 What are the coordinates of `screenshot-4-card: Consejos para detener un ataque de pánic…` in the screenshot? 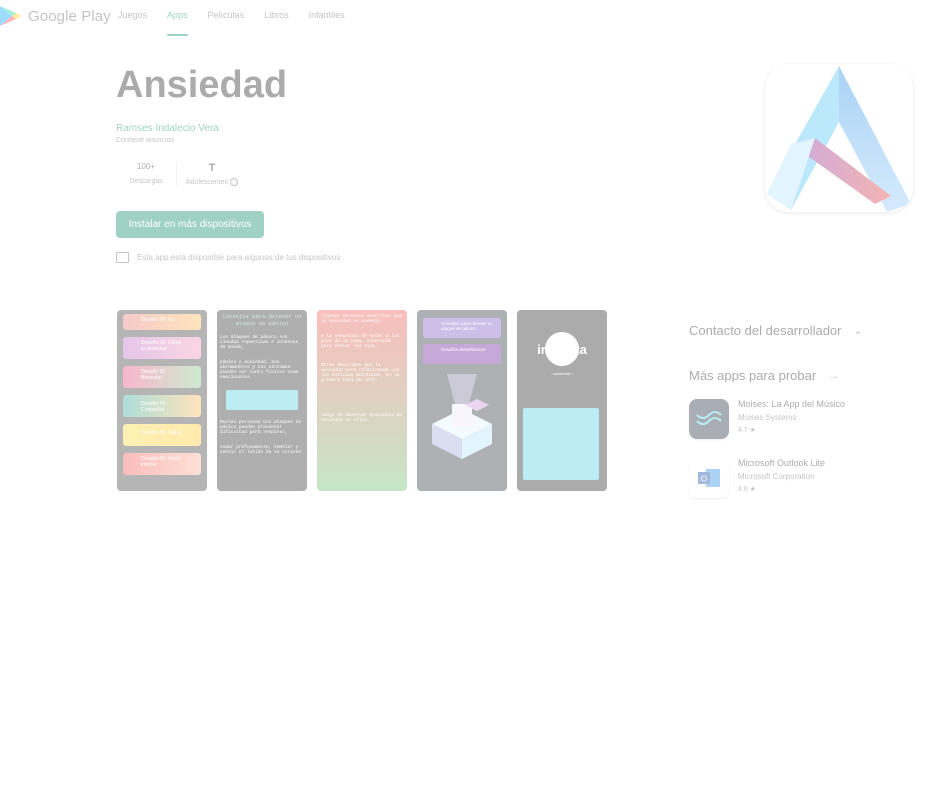 It's located at (462, 328).